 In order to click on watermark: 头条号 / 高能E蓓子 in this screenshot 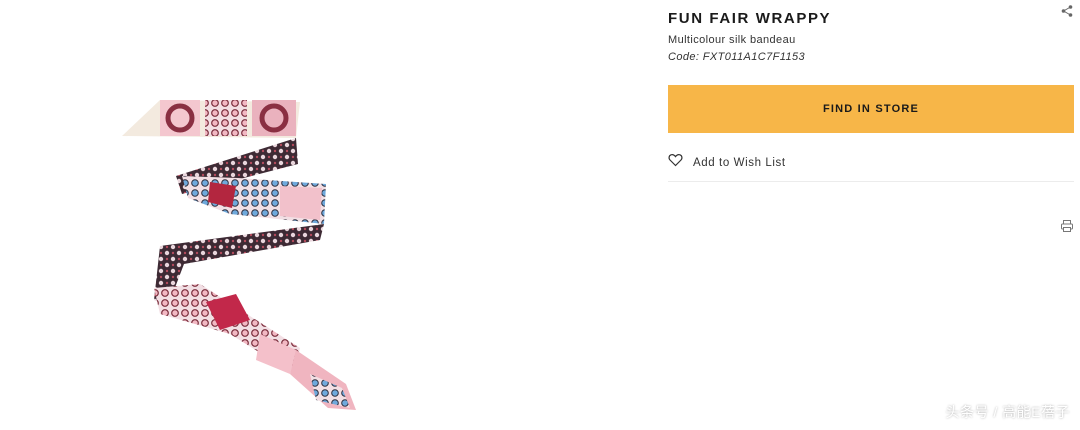, I will do `click(1007, 412)`.